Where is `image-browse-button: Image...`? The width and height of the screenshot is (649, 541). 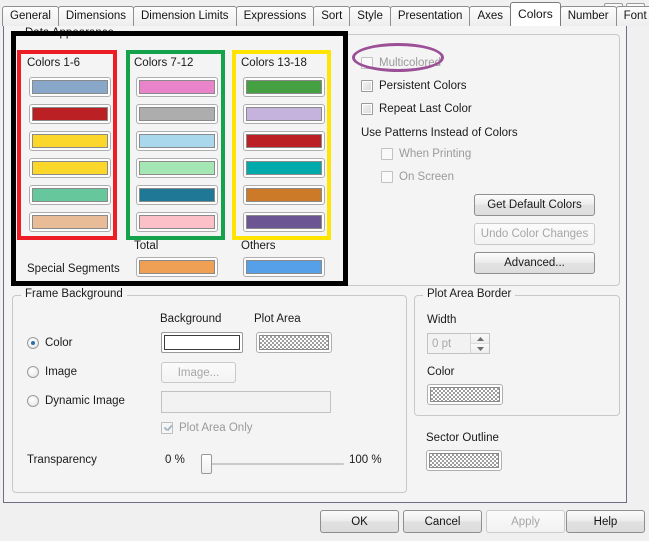
image-browse-button: Image... is located at coordinates (198, 372).